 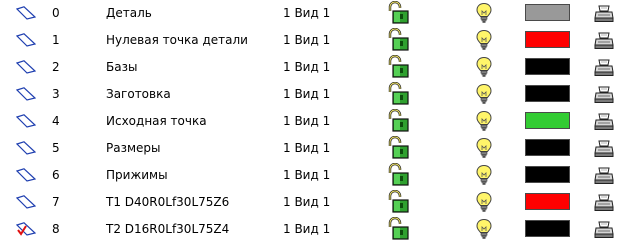 I want to click on layer-name: Прижимы, so click(x=137, y=175).